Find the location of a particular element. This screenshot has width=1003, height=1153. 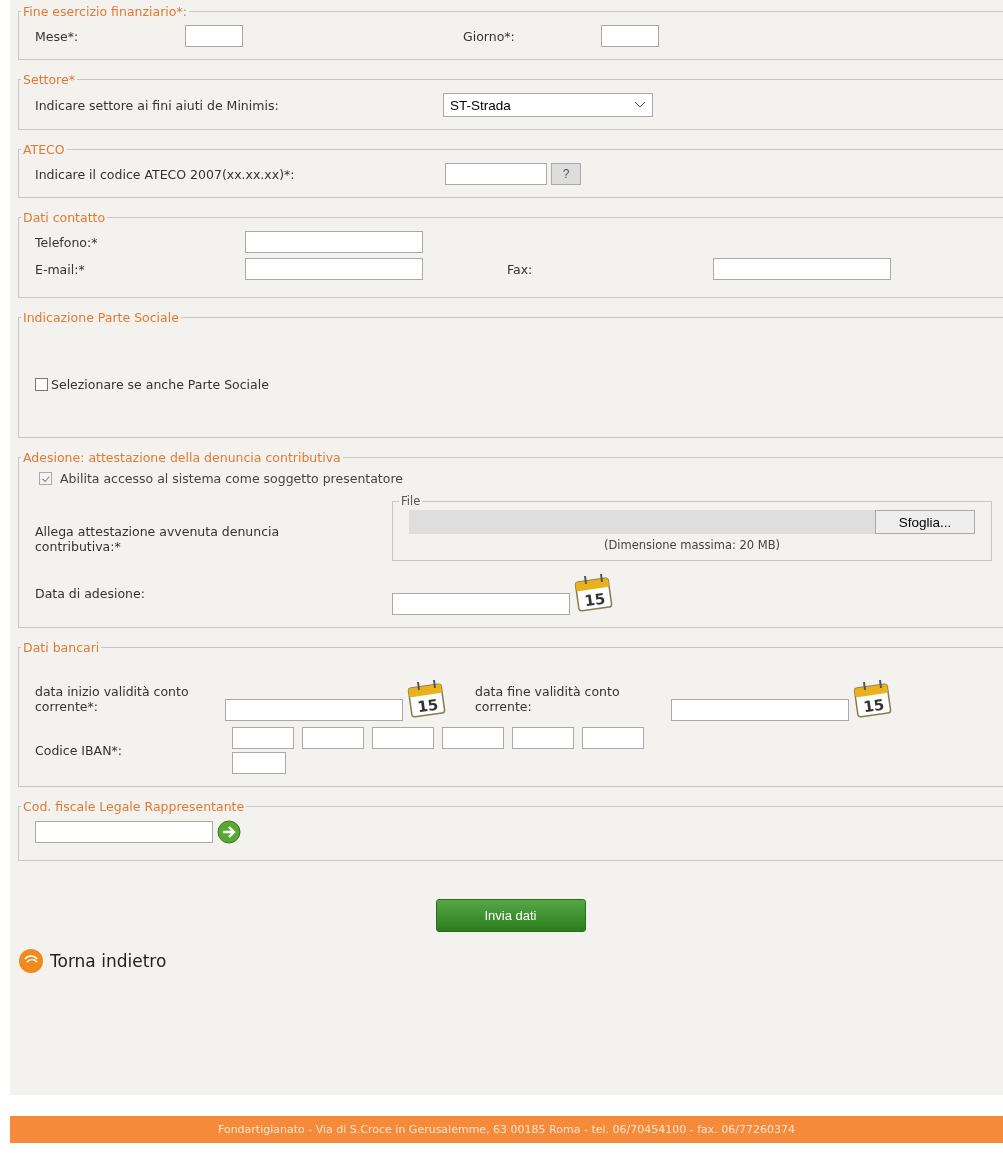

section-legend: Settore* is located at coordinates (49, 79).